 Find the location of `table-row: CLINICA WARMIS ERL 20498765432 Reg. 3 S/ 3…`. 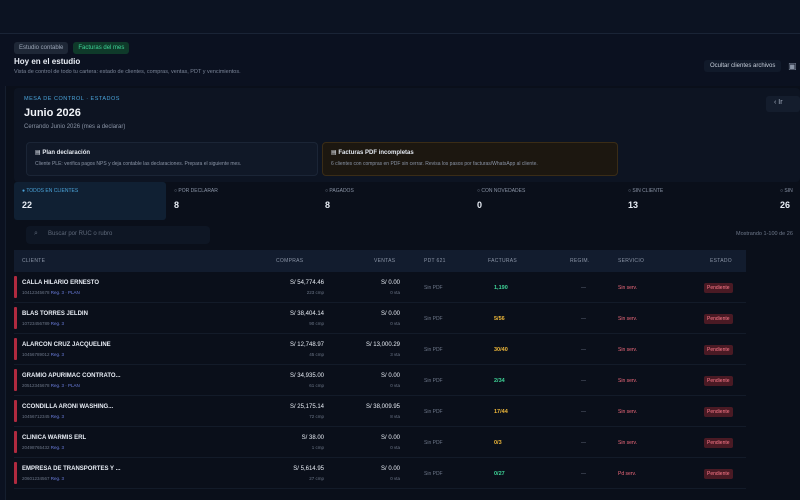

table-row: CLINICA WARMIS ERL 20498765432 Reg. 3 S/ 3… is located at coordinates (380, 442).